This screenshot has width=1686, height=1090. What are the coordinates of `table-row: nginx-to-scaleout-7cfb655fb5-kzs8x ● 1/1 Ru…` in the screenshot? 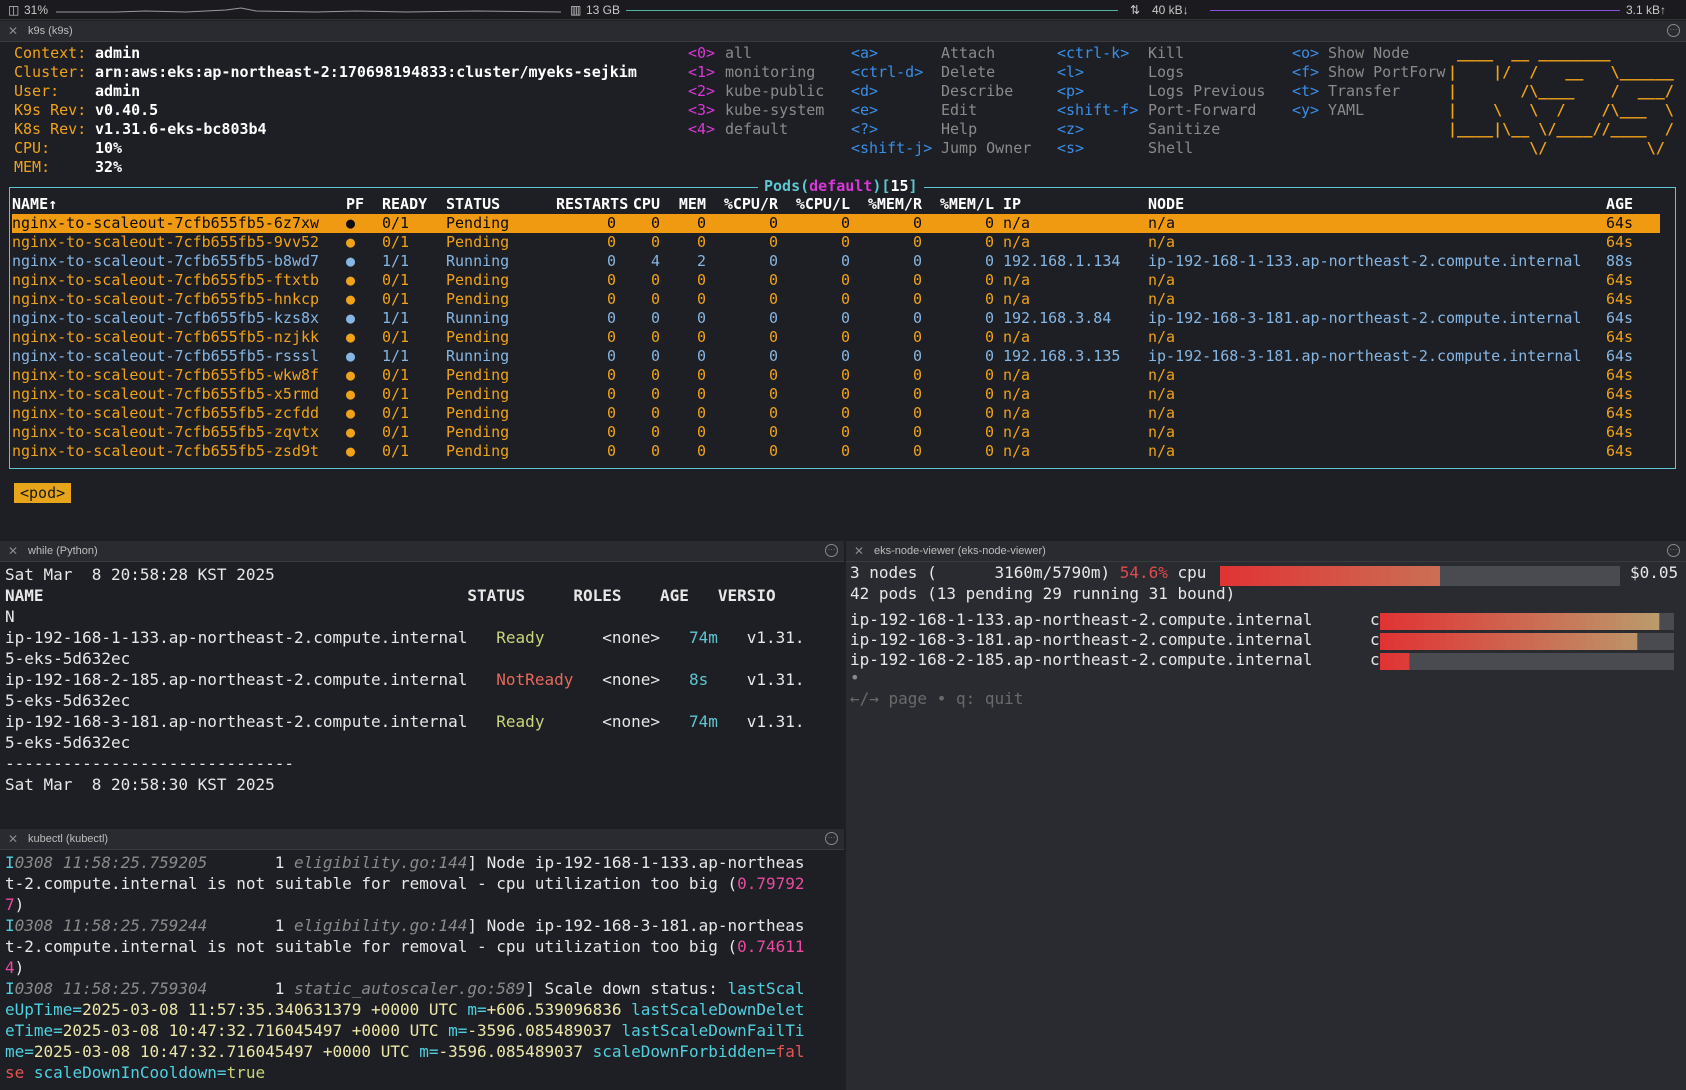 It's located at (836, 318).